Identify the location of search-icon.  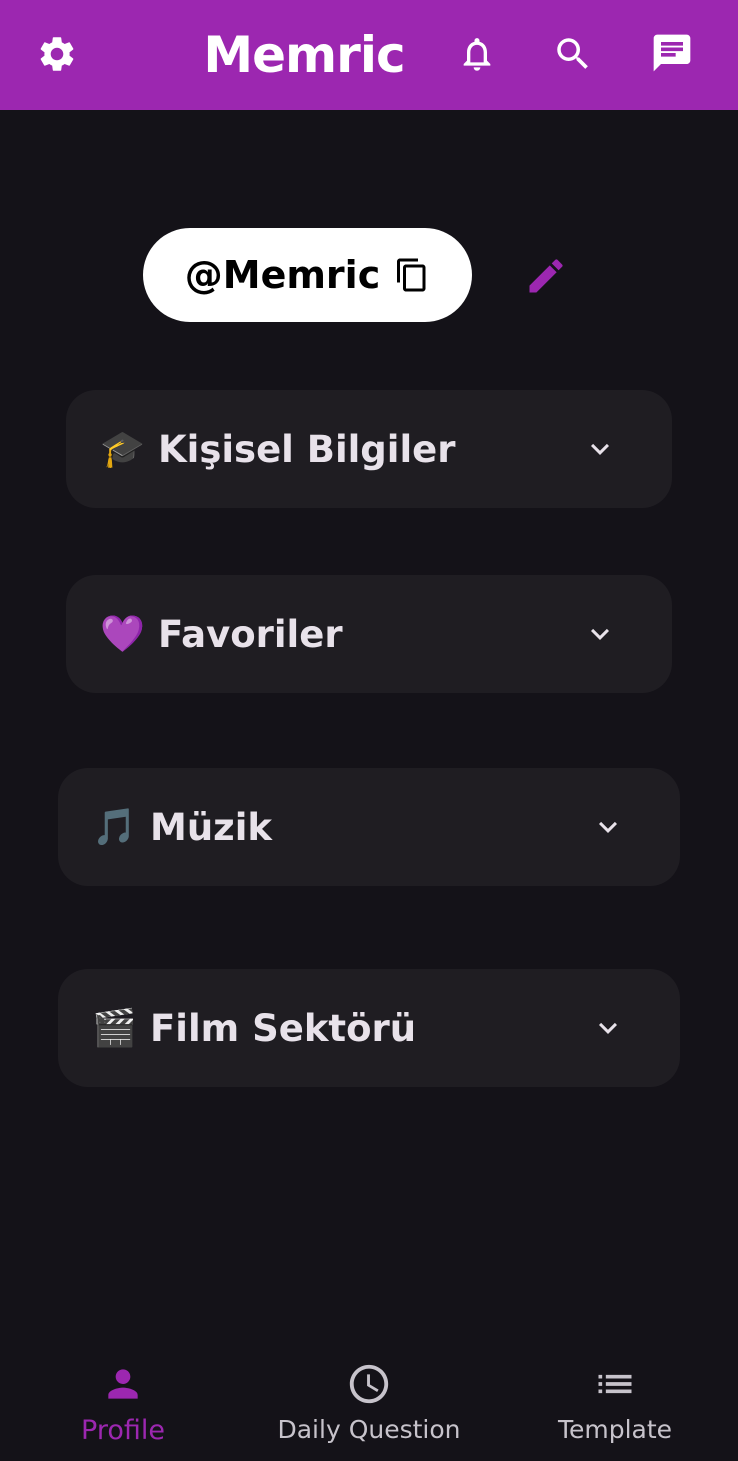
(573, 54).